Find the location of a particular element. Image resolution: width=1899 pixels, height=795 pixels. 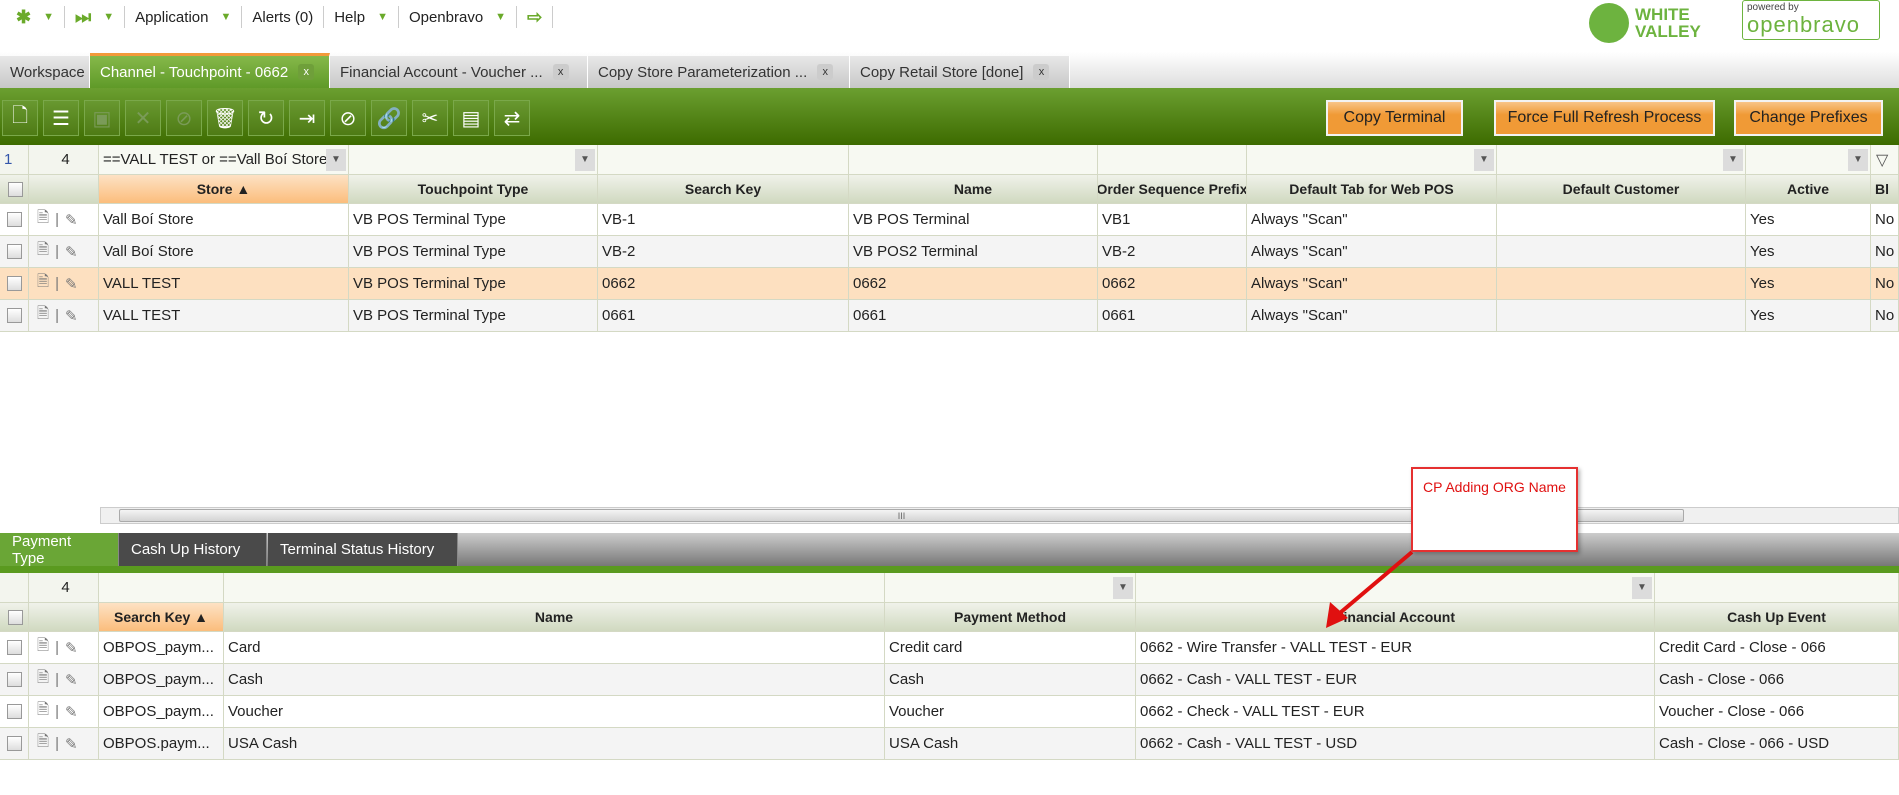

delete-button: 🗑 is located at coordinates (225, 118).